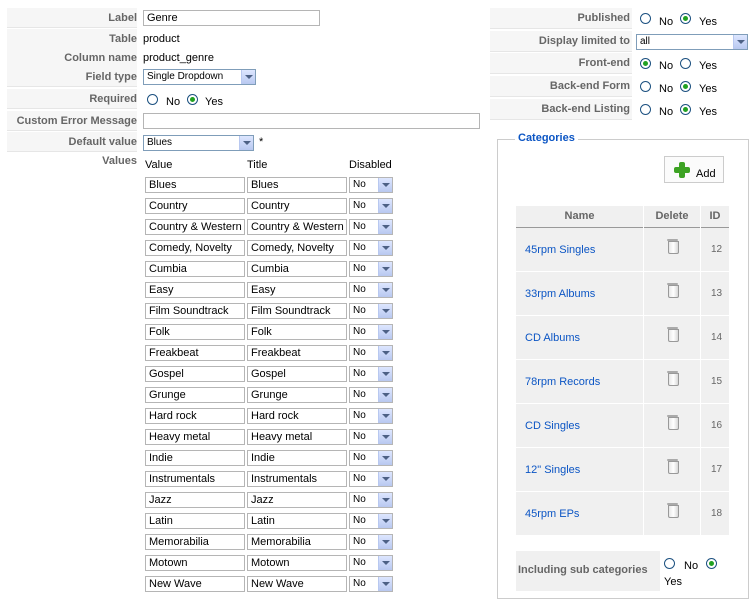 Image resolution: width=755 pixels, height=599 pixels. What do you see at coordinates (195, 437) in the screenshot?
I see `value-input: Heavy metal` at bounding box center [195, 437].